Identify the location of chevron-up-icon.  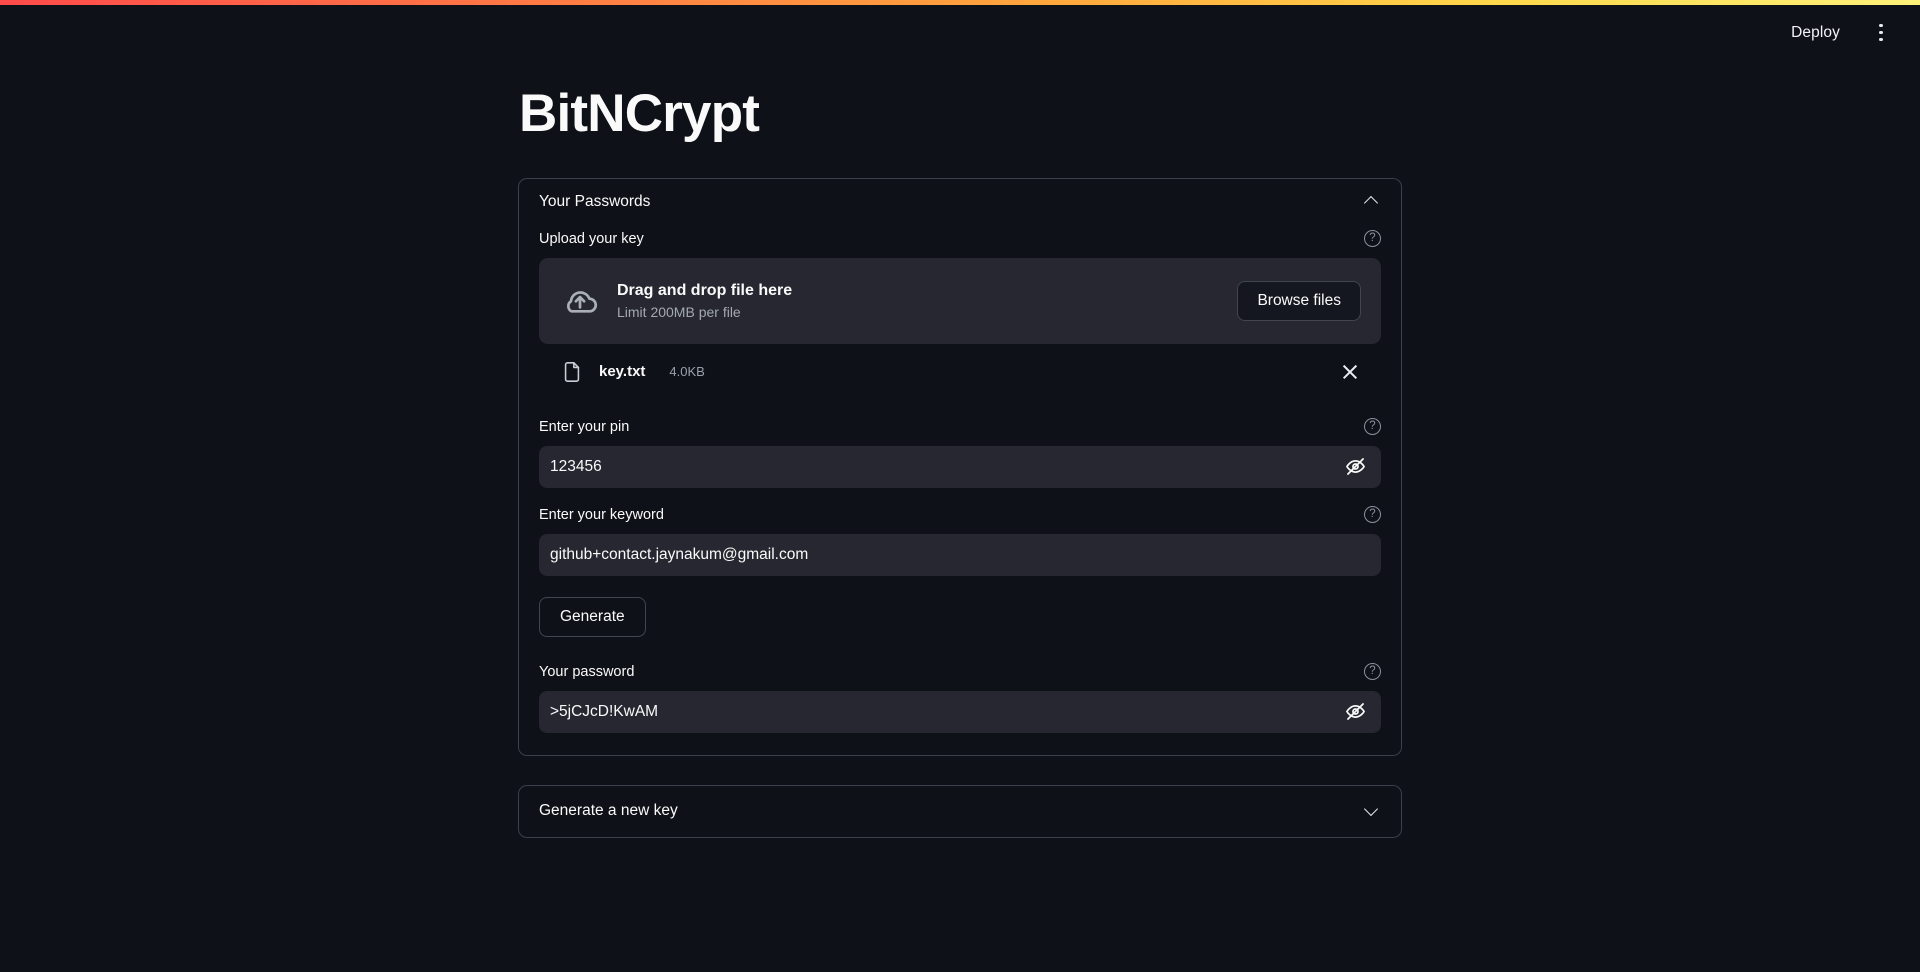
(1372, 202).